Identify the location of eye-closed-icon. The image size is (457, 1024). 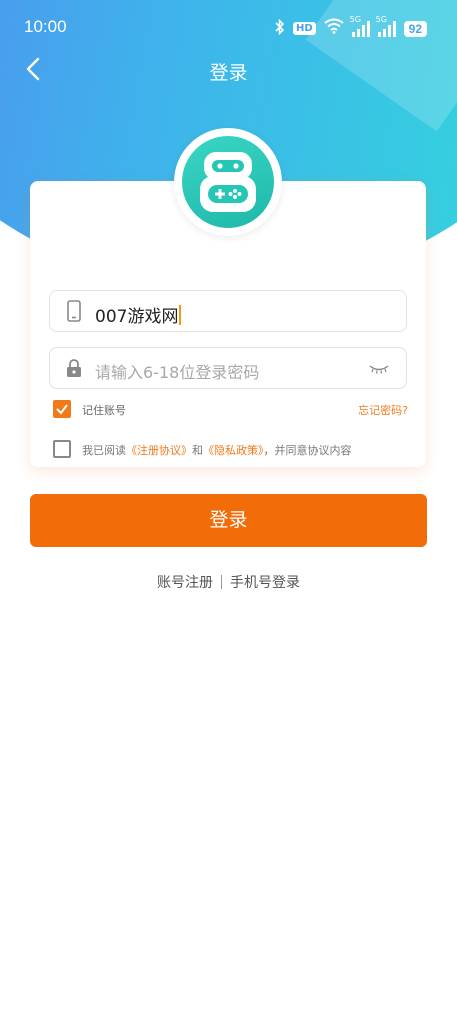
(379, 369).